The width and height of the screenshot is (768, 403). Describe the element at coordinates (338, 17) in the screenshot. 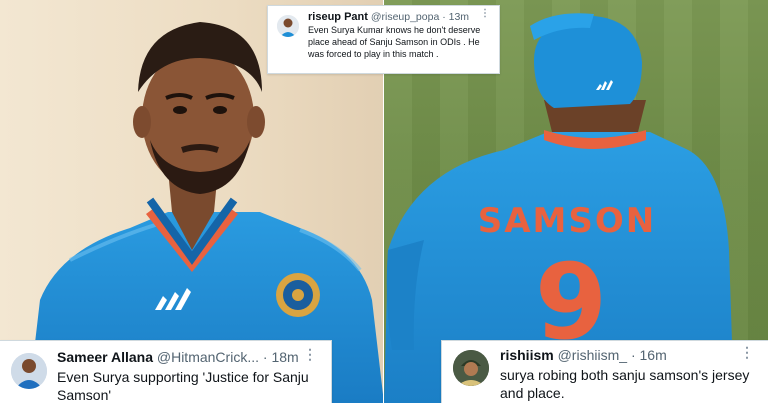

I see `author-name: riseup Pant` at that location.